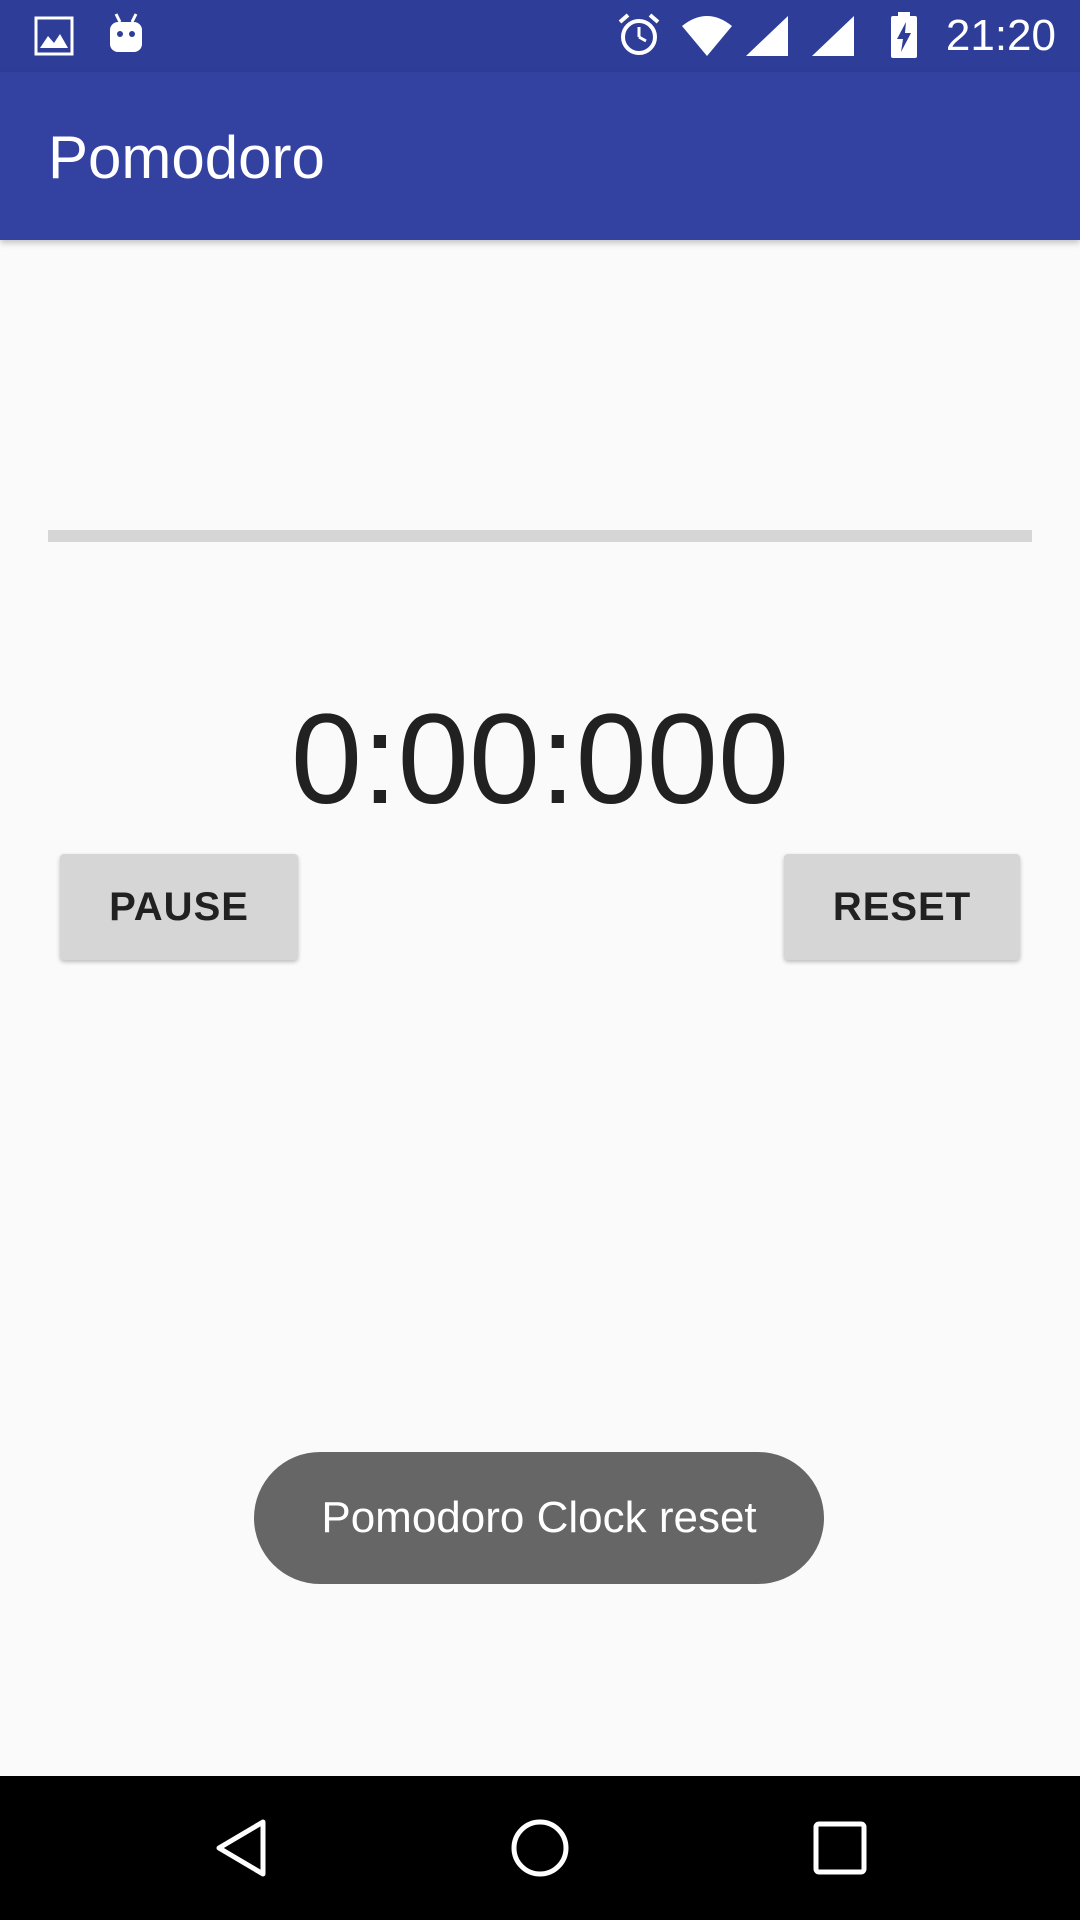 This screenshot has width=1080, height=1920. What do you see at coordinates (186, 157) in the screenshot?
I see `app-title: Pomodoro` at bounding box center [186, 157].